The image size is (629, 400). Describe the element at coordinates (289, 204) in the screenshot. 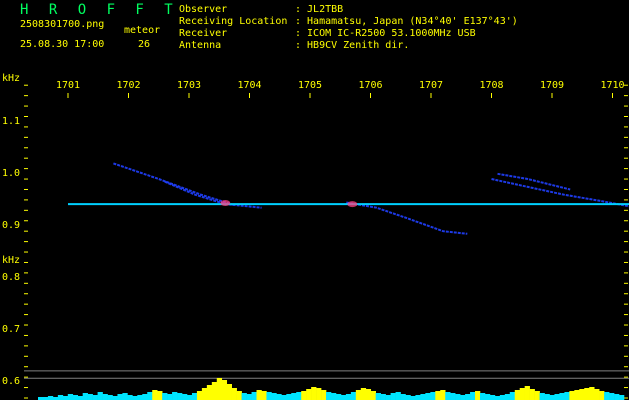

I see `echo-marks` at that location.